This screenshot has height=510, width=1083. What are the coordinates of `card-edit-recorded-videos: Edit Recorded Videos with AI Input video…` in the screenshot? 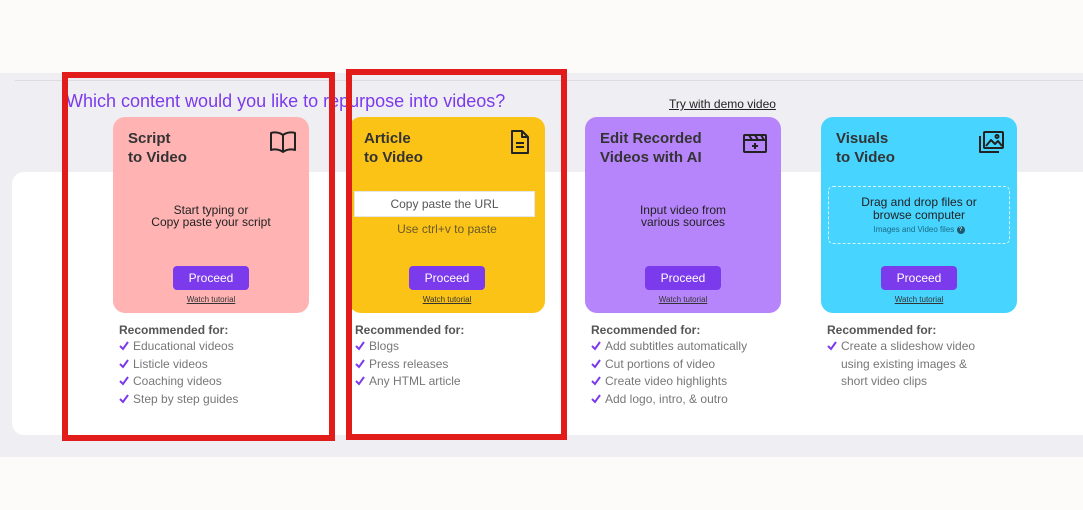 It's located at (683, 215).